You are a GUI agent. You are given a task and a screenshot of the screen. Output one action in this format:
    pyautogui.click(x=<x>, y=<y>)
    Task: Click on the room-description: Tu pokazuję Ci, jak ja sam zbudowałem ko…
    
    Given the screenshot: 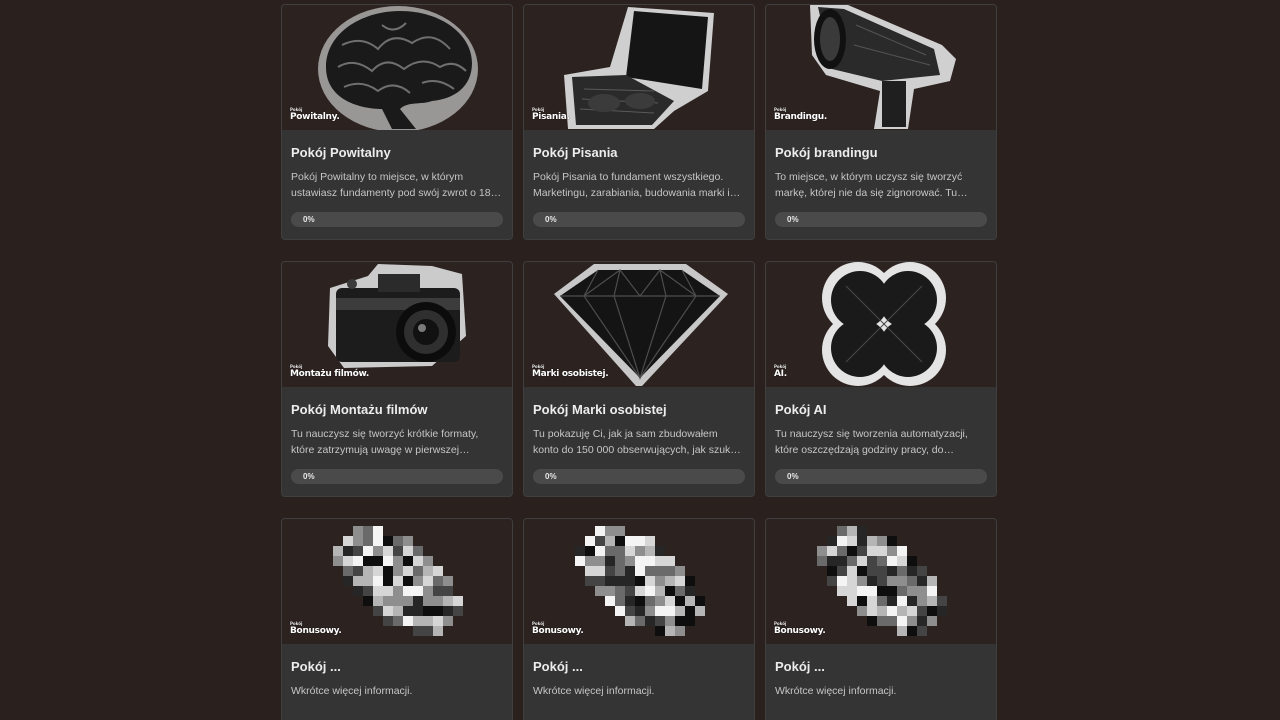 What is the action you would take?
    pyautogui.click(x=637, y=442)
    